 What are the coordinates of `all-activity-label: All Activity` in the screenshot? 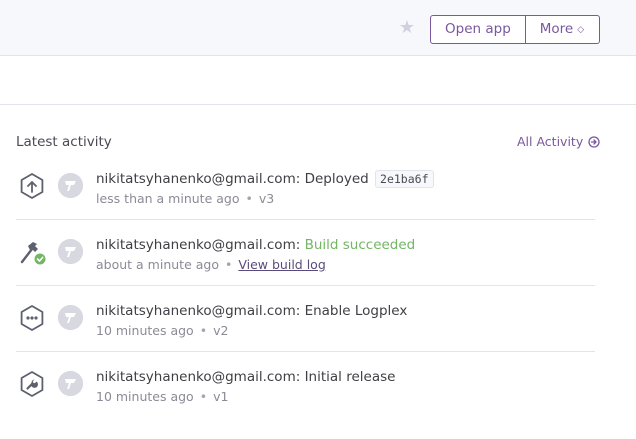 It's located at (550, 141).